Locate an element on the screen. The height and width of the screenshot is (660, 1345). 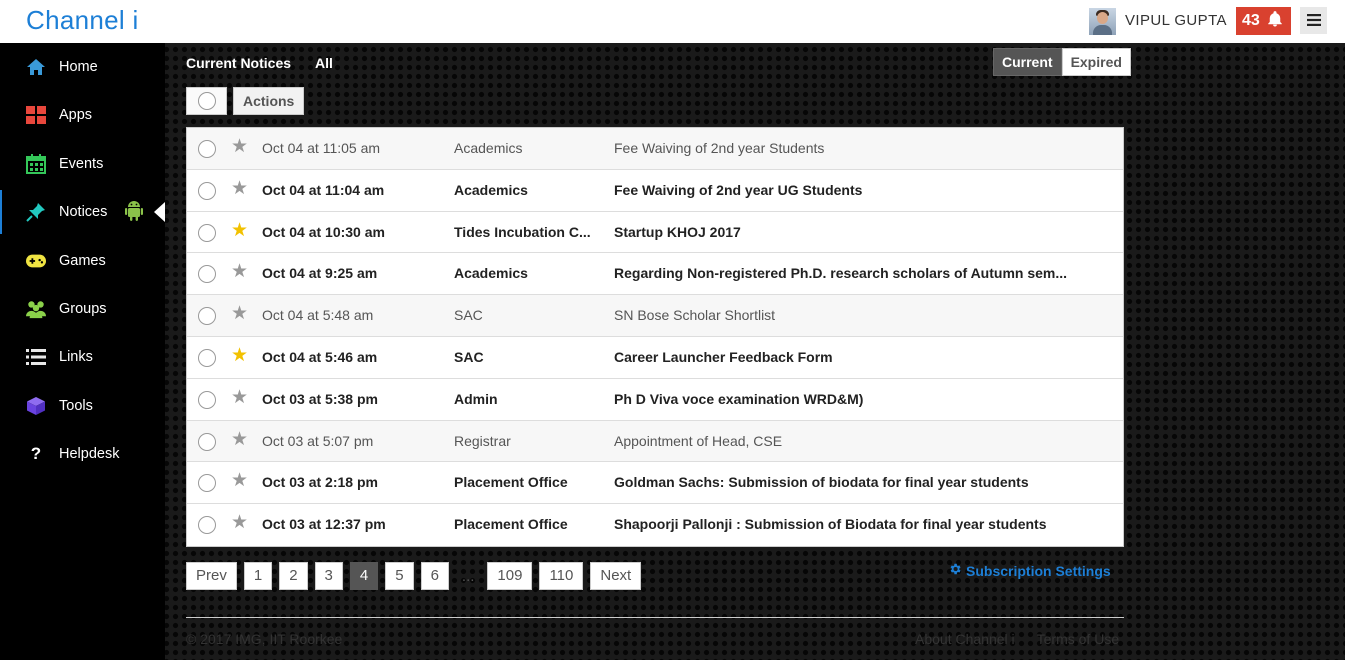
notice-date: Oct 04 at 5:46 am is located at coordinates (320, 356).